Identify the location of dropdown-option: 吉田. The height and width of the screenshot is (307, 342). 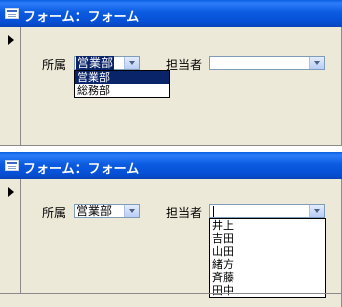
(267, 238).